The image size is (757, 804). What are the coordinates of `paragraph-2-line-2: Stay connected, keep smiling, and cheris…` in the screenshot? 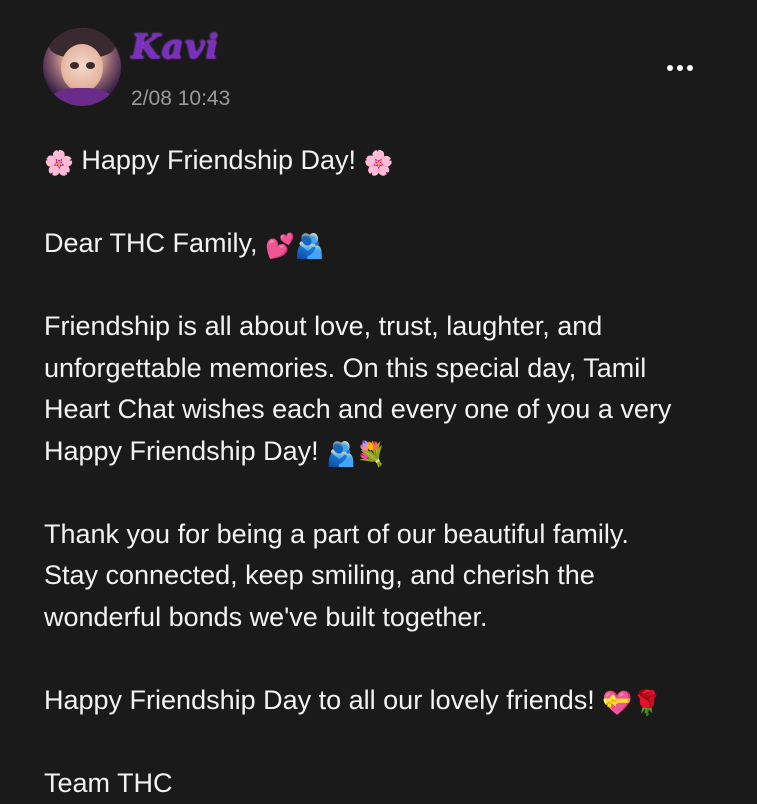 It's located at (319, 575).